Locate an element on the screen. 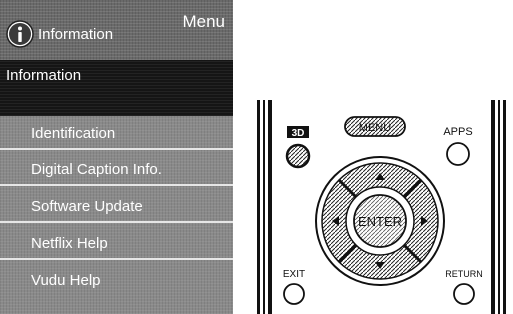 Image resolution: width=513 pixels, height=314 pixels. selected-item-label: Information is located at coordinates (44, 75).